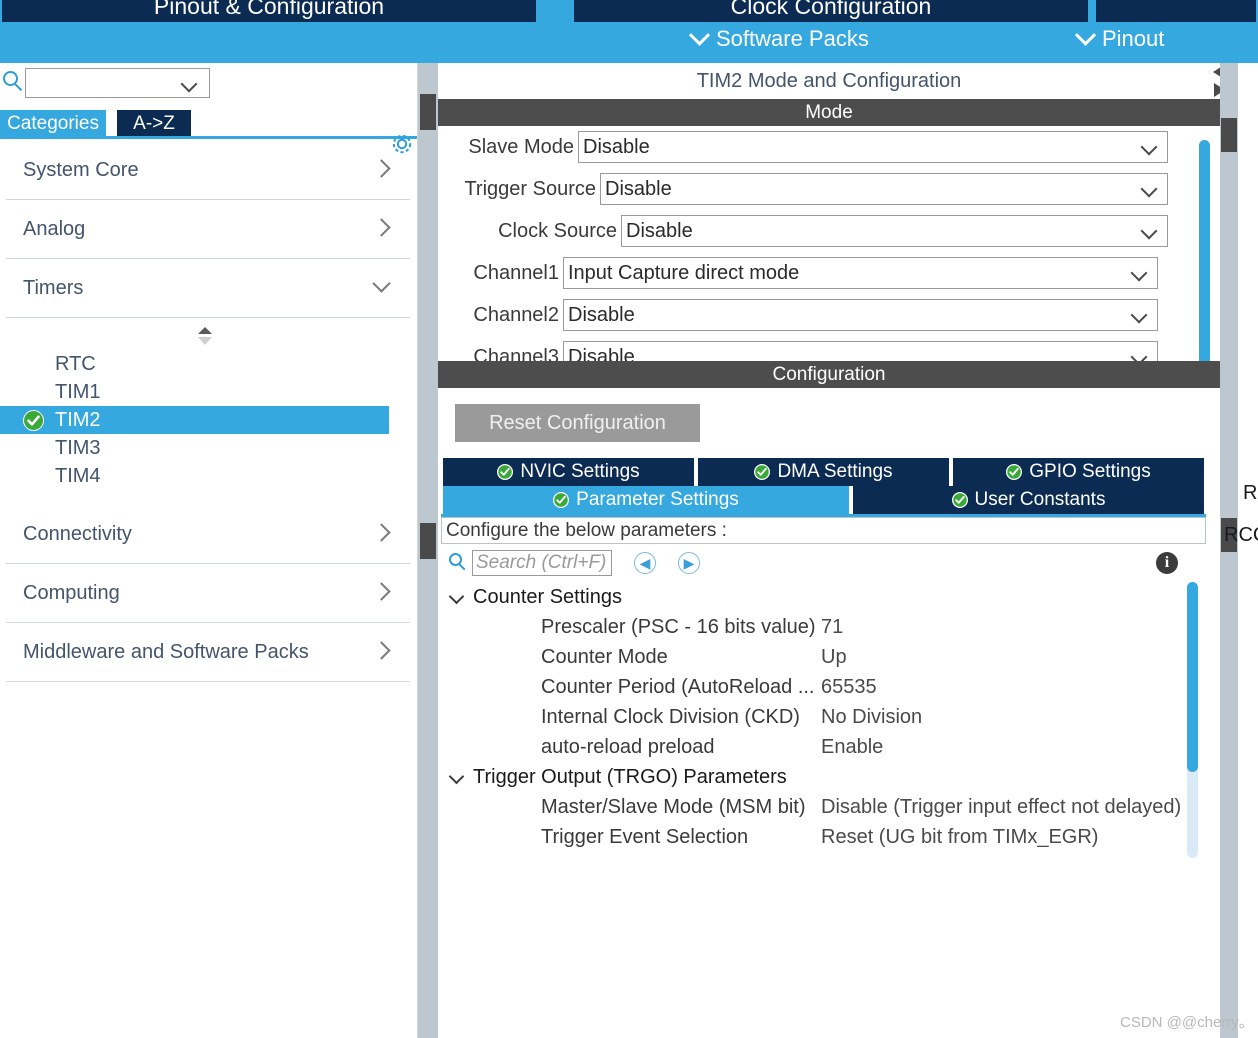  What do you see at coordinates (208, 229) in the screenshot?
I see `sidebar-group-analog: Analog` at bounding box center [208, 229].